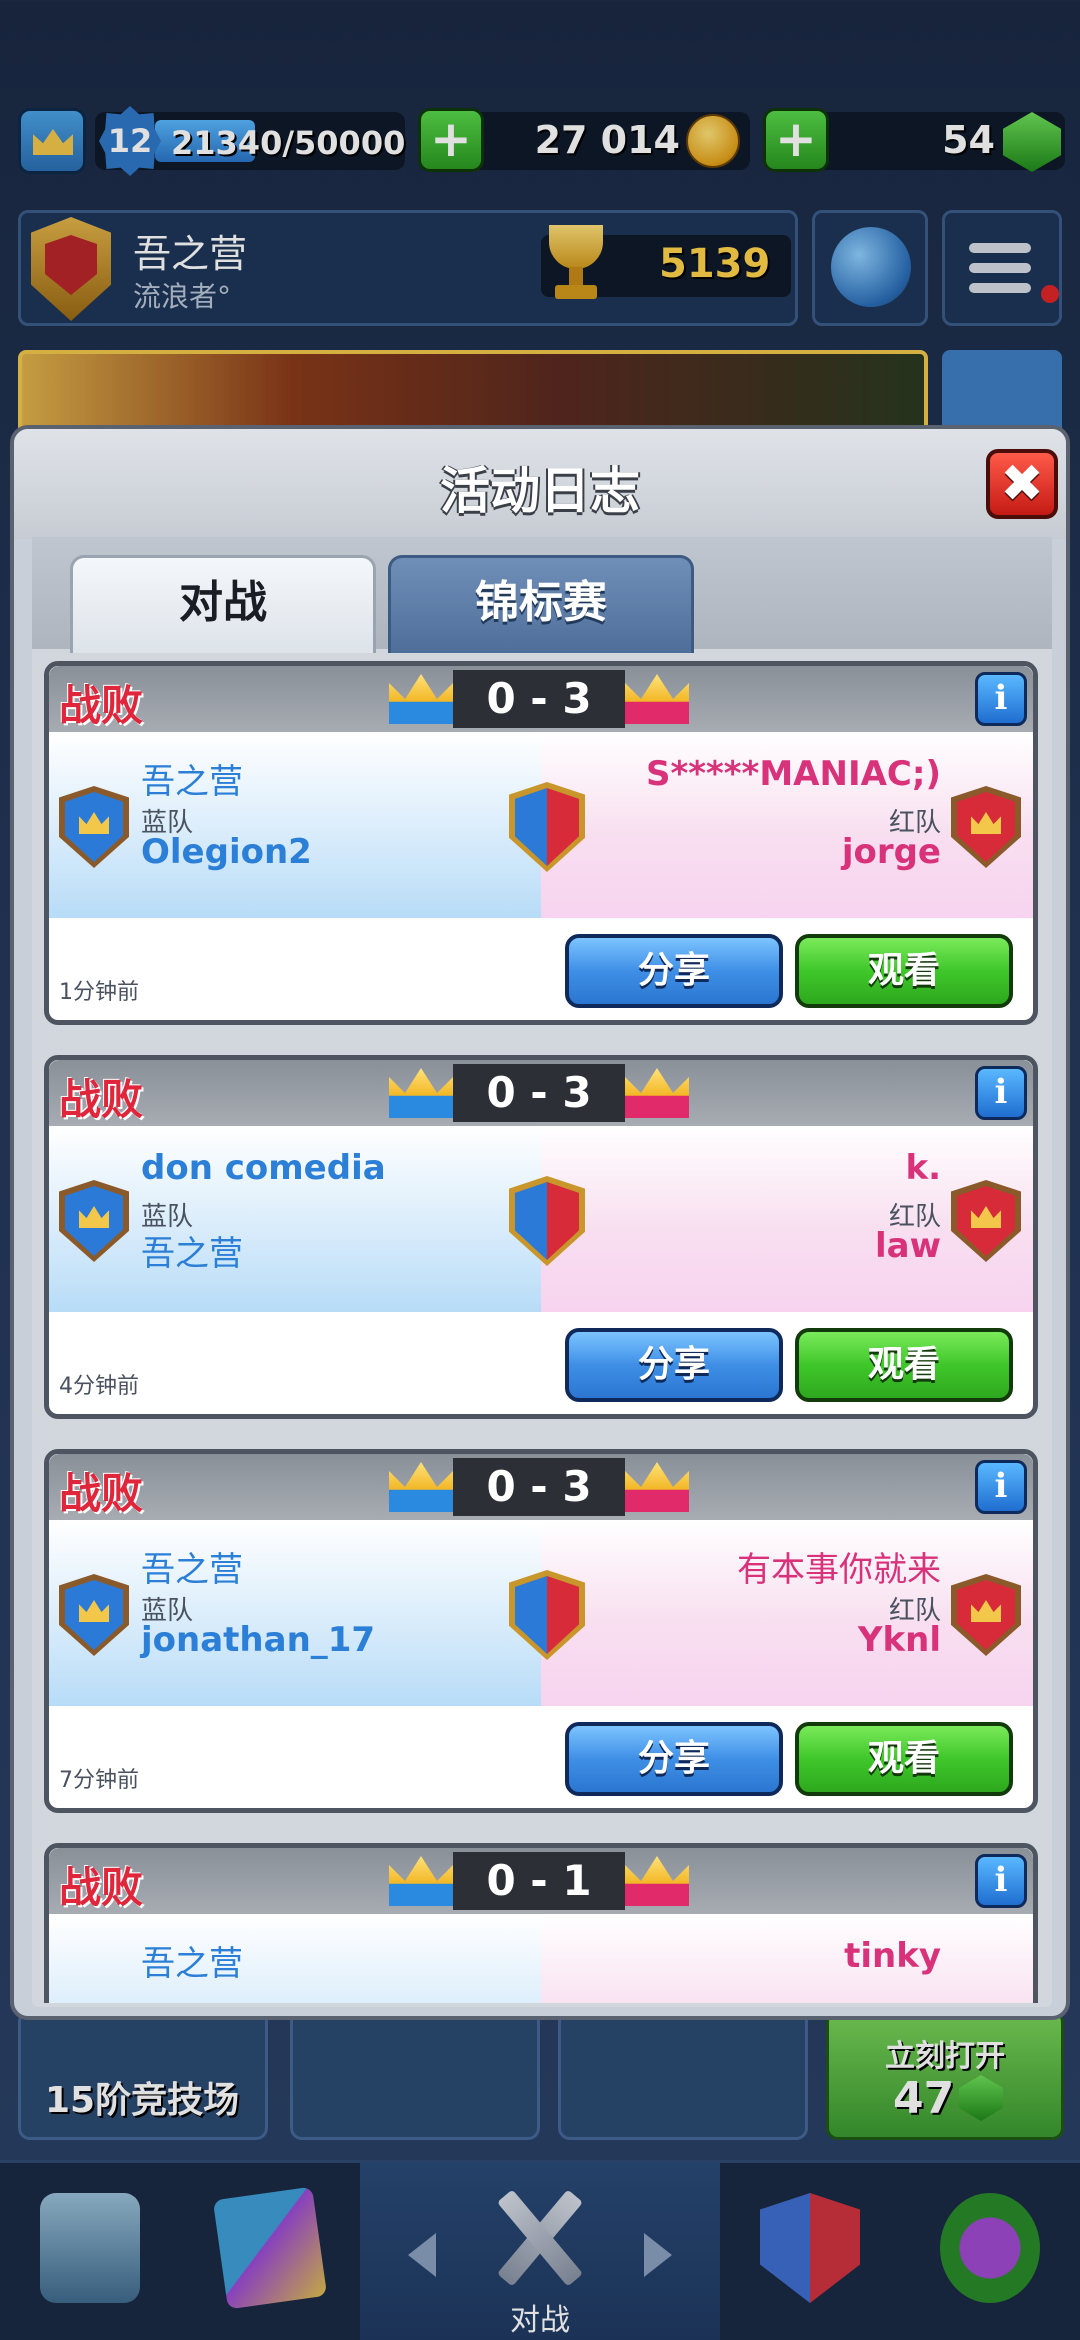 The image size is (1080, 2340). What do you see at coordinates (787, 825) in the screenshot?
I see `red-team: S*****MANIAC;) 红队 jorge` at bounding box center [787, 825].